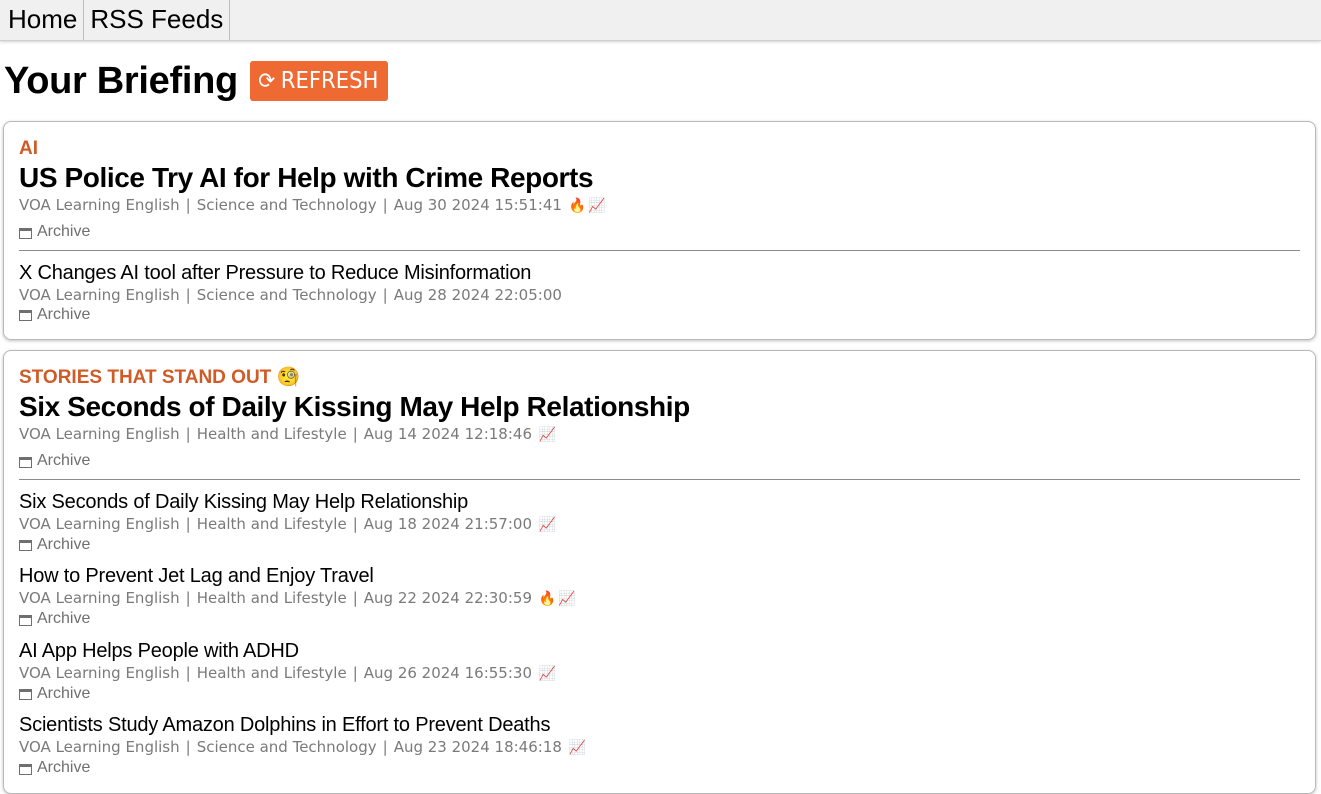 The image size is (1321, 794). What do you see at coordinates (447, 523) in the screenshot?
I see `story-date: Aug 18 2024 21:57:00` at bounding box center [447, 523].